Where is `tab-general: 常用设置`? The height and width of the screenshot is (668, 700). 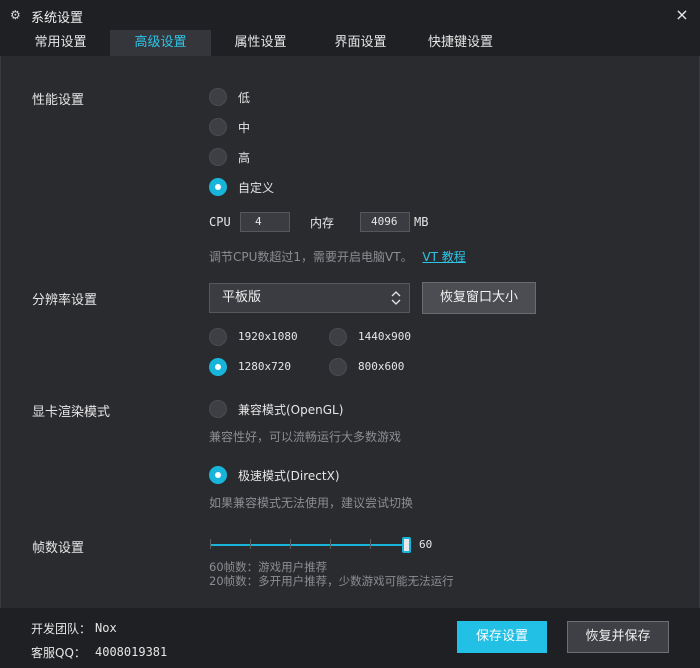 tab-general: 常用设置 is located at coordinates (60, 43).